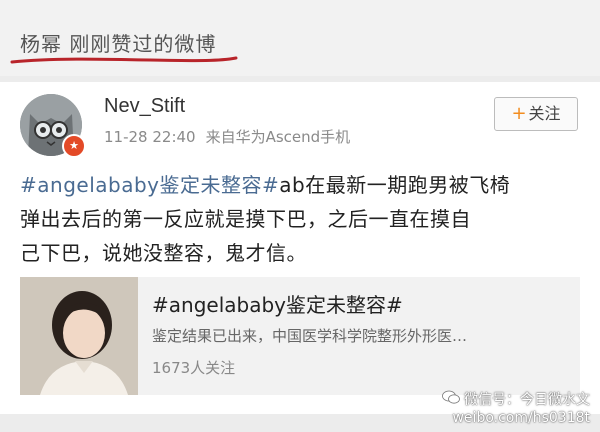  I want to click on topic-thumbnail, so click(79, 336).